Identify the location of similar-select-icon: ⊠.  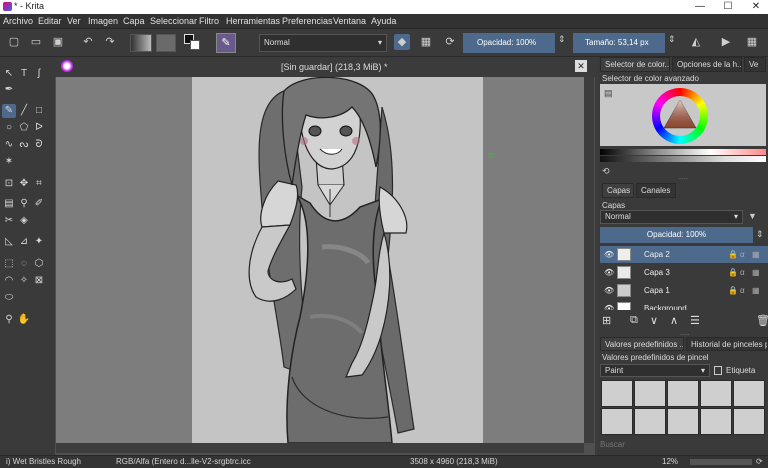
(39, 281).